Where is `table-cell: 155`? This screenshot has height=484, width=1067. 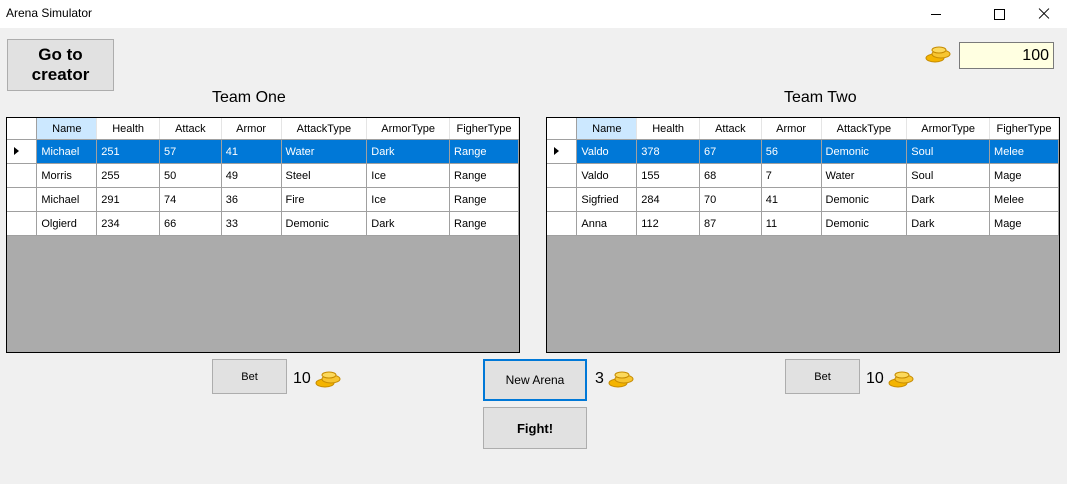 table-cell: 155 is located at coordinates (668, 175).